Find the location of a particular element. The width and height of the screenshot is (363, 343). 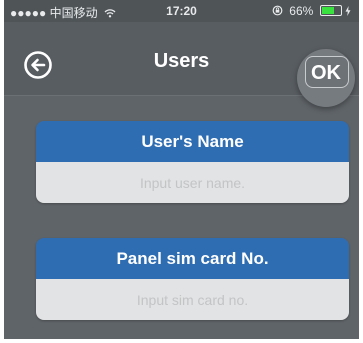

status-bar: ●●●●● 中国移动 17:20 66% is located at coordinates (181, 11).